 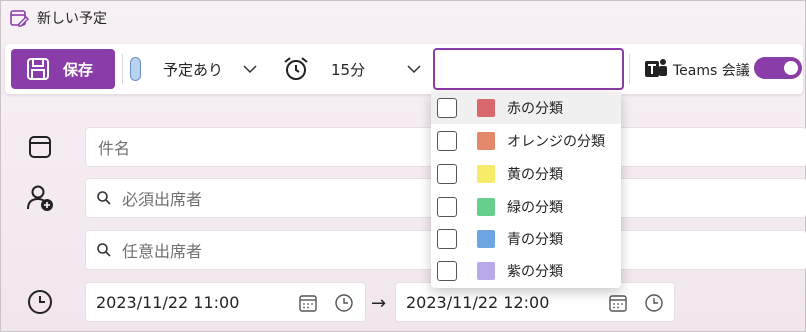 I want to click on category-option: 赤の分類, so click(x=526, y=108).